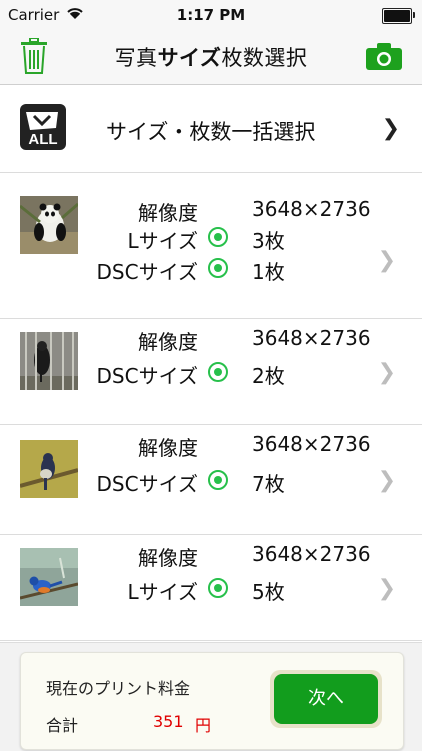  I want to click on quantity-value: 7枚, so click(268, 484).